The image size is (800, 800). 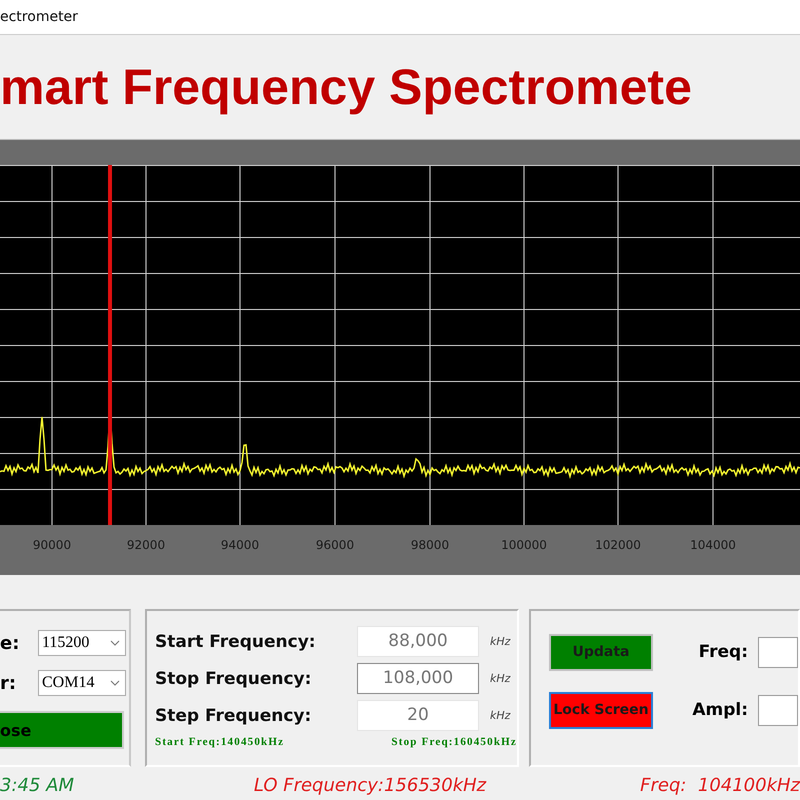 What do you see at coordinates (524, 545) in the screenshot?
I see `axis-tick-label: 100000` at bounding box center [524, 545].